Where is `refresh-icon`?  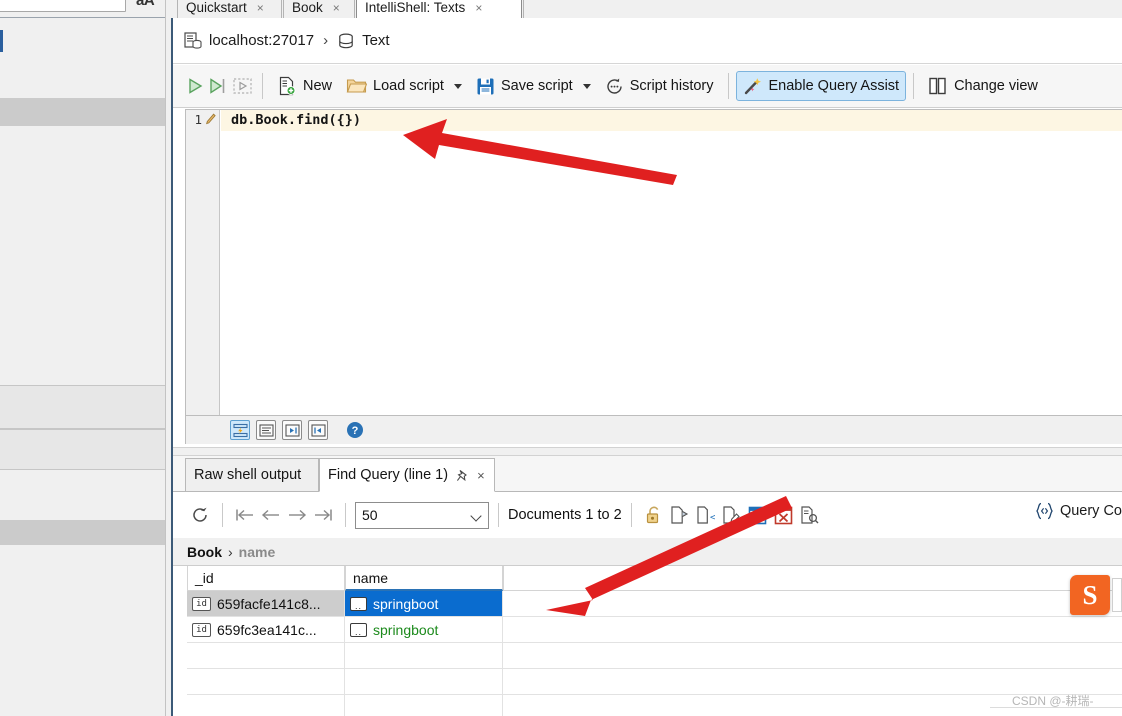
refresh-icon is located at coordinates (200, 515).